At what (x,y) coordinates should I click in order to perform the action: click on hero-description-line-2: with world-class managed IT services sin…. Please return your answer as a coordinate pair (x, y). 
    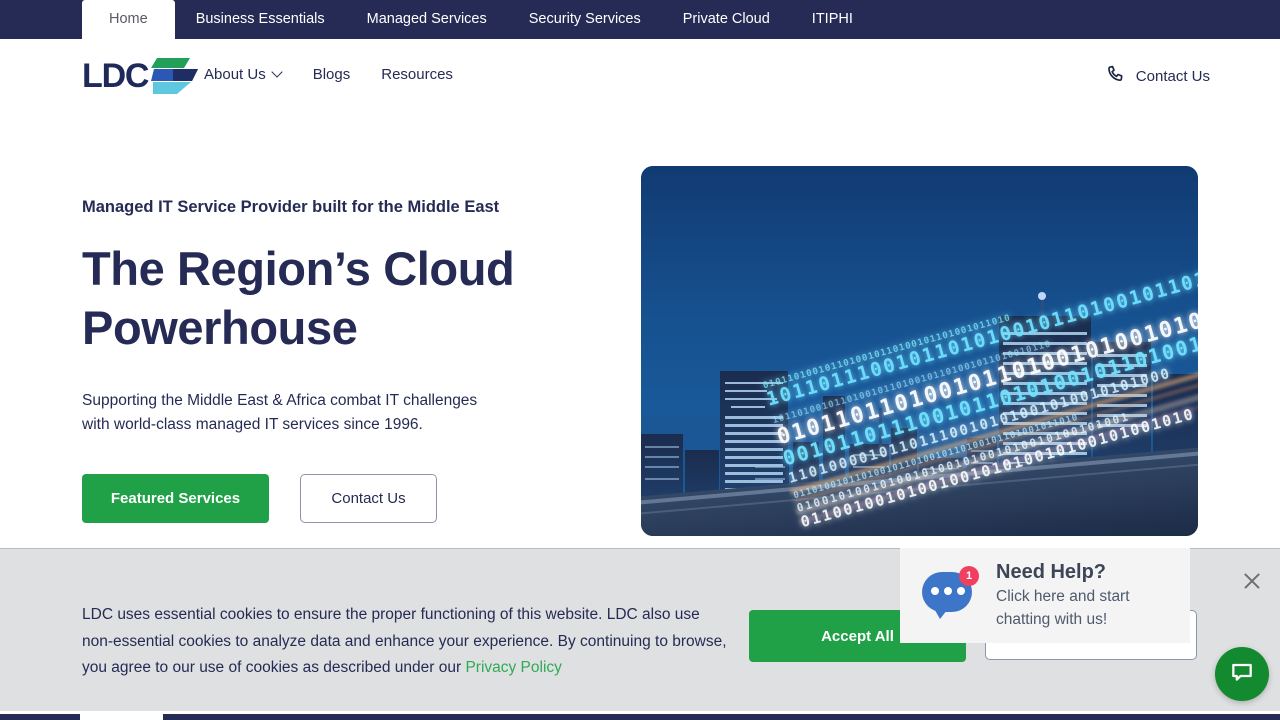
    Looking at the image, I should click on (252, 424).